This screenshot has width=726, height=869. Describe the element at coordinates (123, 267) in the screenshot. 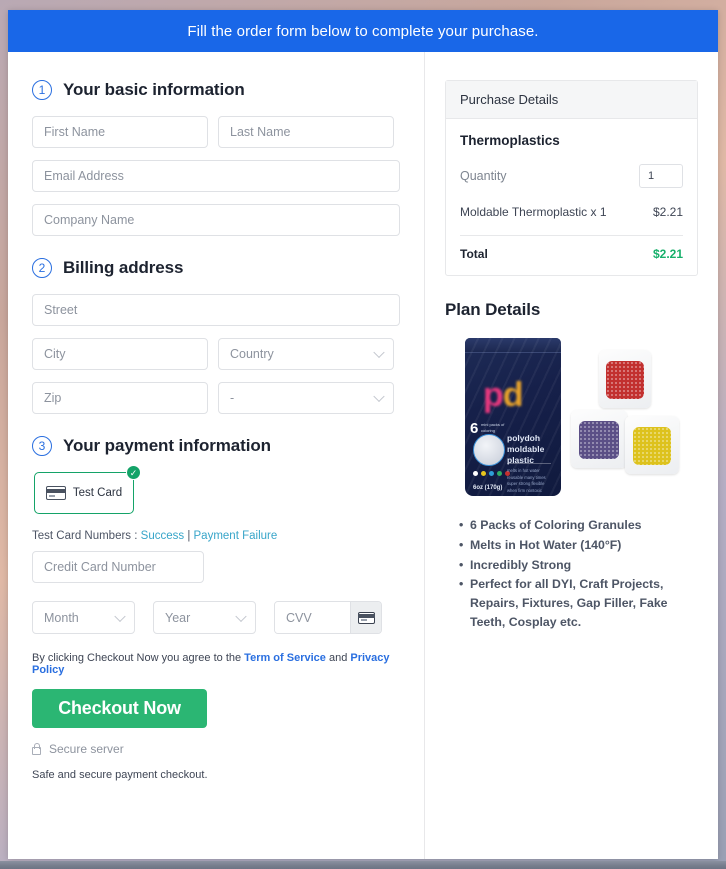

I see `section-title-billing-address: Billing address` at that location.